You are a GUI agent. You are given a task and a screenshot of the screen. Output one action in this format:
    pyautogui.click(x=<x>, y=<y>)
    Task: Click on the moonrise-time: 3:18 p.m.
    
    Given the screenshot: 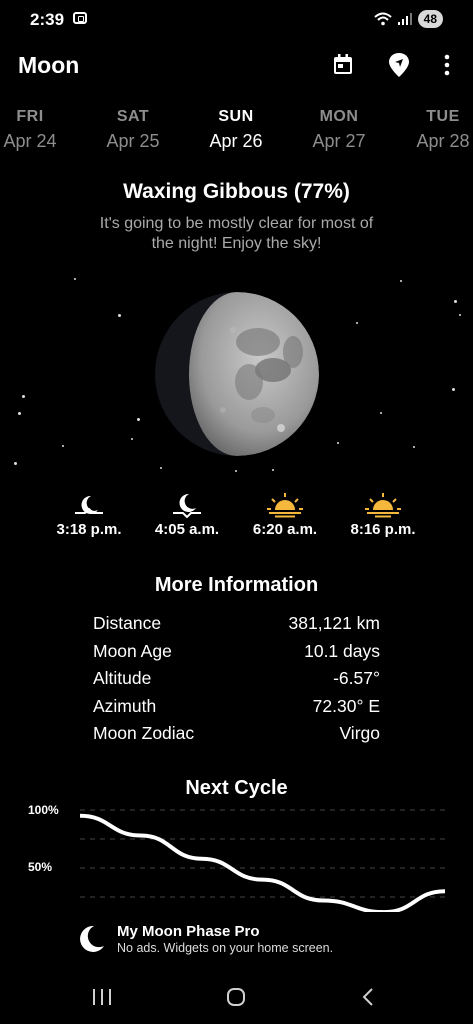 What is the action you would take?
    pyautogui.click(x=89, y=529)
    